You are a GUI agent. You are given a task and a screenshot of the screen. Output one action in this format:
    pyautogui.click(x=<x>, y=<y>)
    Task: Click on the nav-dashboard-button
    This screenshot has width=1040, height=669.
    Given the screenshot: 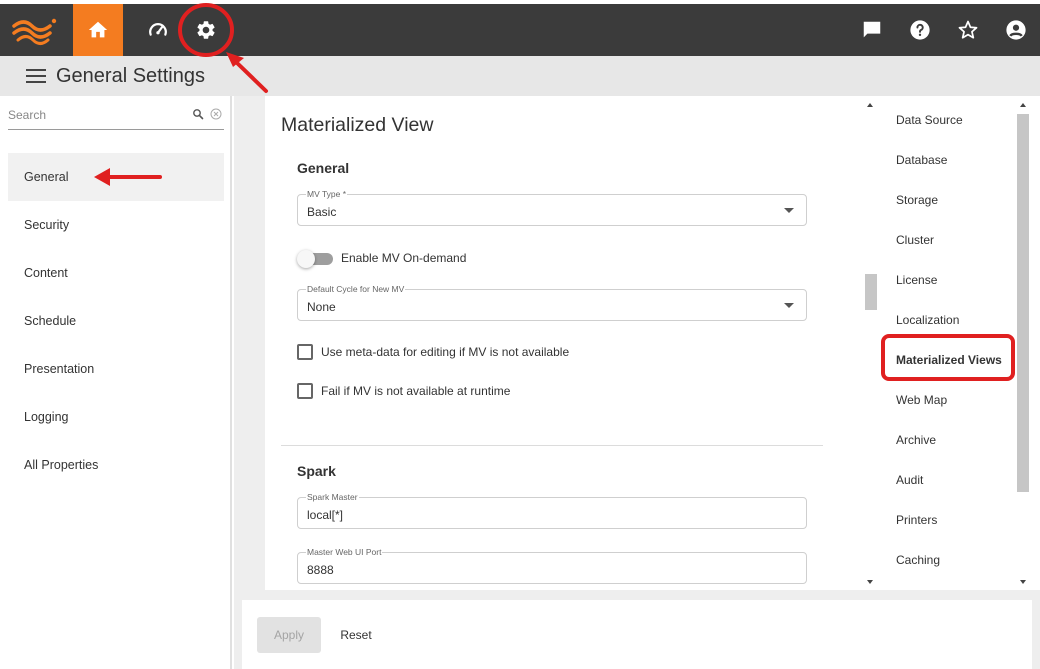 What is the action you would take?
    pyautogui.click(x=158, y=30)
    